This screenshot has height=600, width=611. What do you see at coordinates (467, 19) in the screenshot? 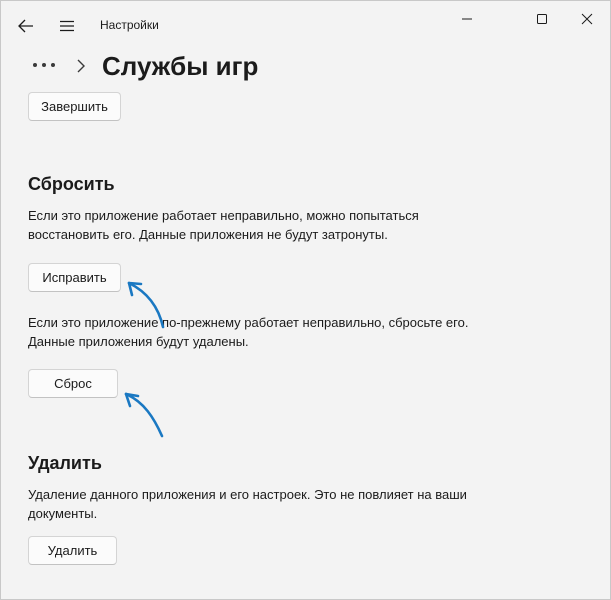
I see `minimize-icon` at bounding box center [467, 19].